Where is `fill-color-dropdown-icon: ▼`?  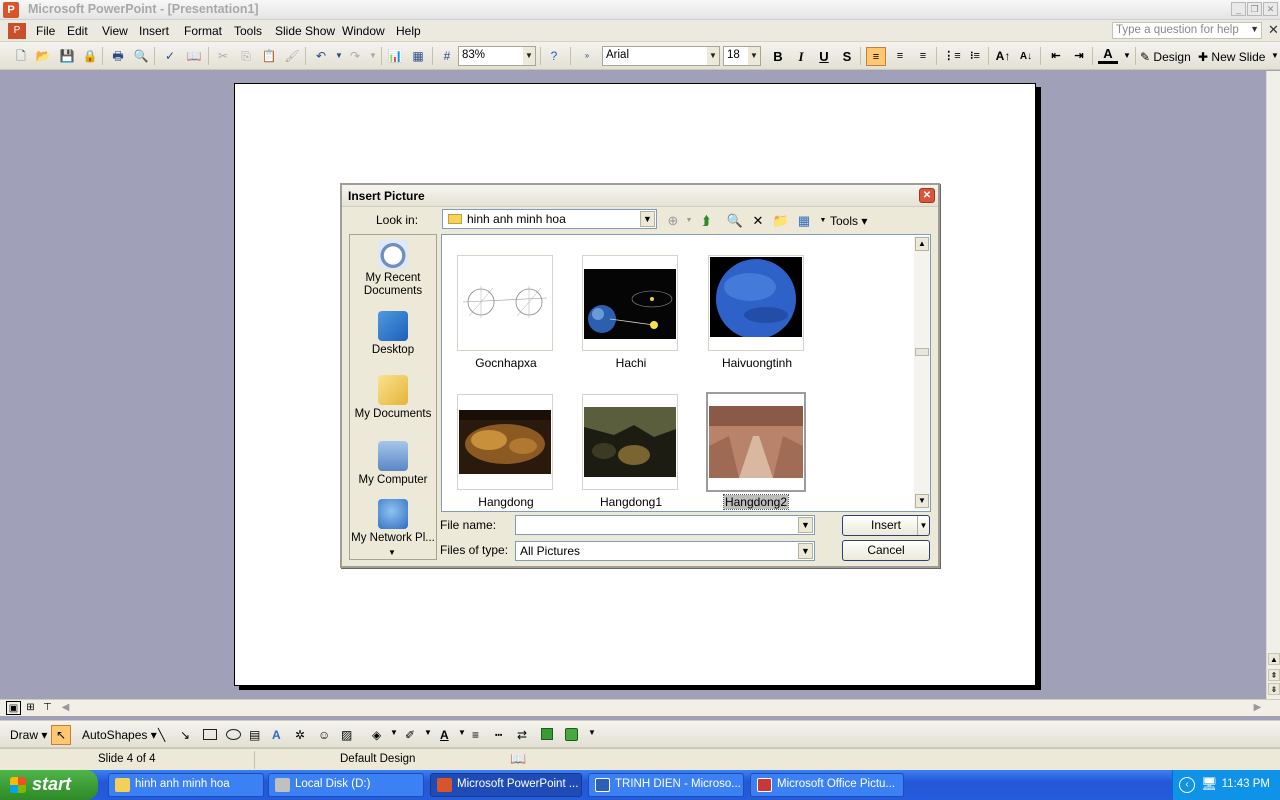 fill-color-dropdown-icon: ▼ is located at coordinates (394, 732).